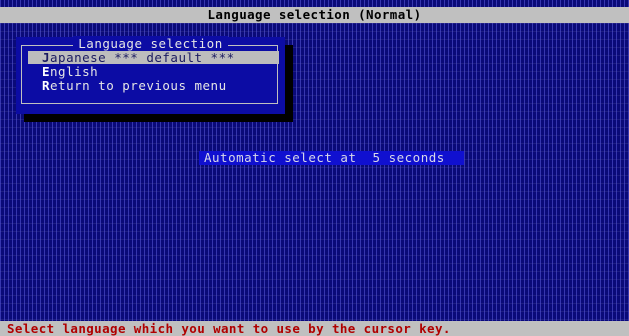 Image resolution: width=629 pixels, height=336 pixels. Describe the element at coordinates (74, 71) in the screenshot. I see `menu-item-label: nglish` at that location.